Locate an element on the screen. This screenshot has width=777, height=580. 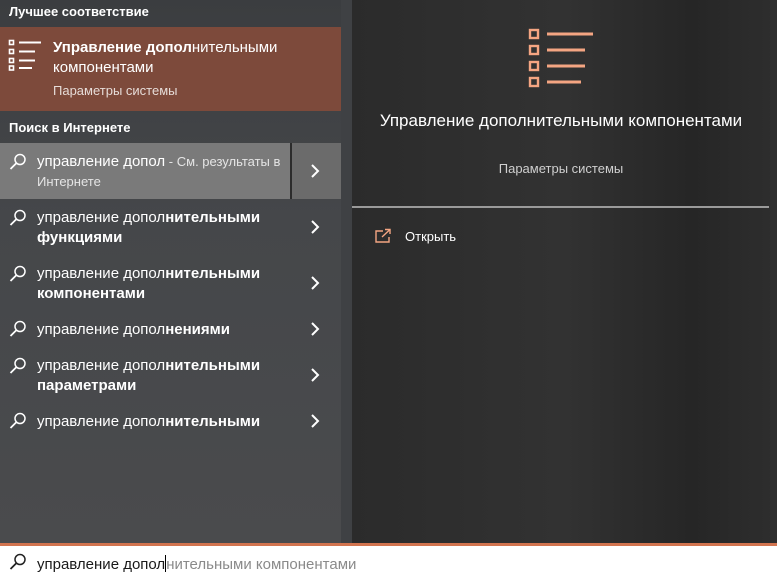
search-input: управление дополнительными компонентами is located at coordinates (196, 564).